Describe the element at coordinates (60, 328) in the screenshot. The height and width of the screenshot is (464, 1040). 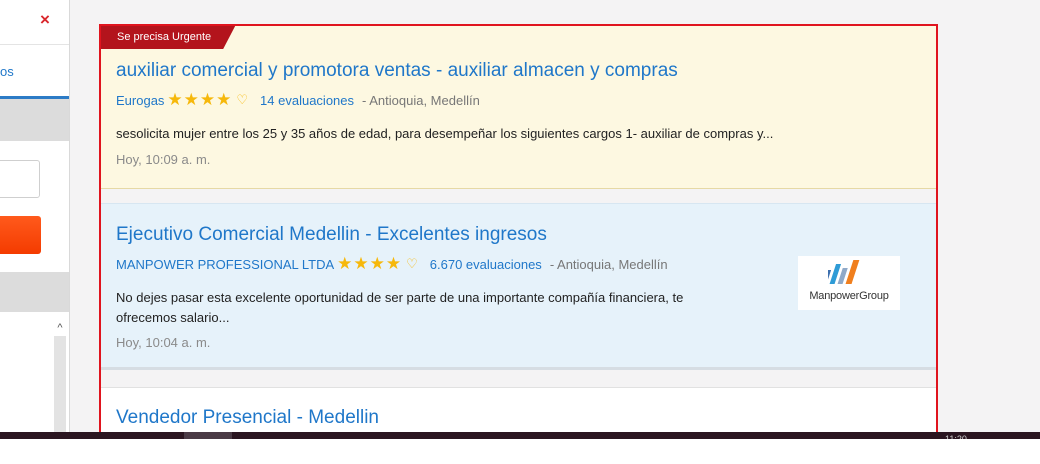
I see `scroll-up-icon: ^` at that location.